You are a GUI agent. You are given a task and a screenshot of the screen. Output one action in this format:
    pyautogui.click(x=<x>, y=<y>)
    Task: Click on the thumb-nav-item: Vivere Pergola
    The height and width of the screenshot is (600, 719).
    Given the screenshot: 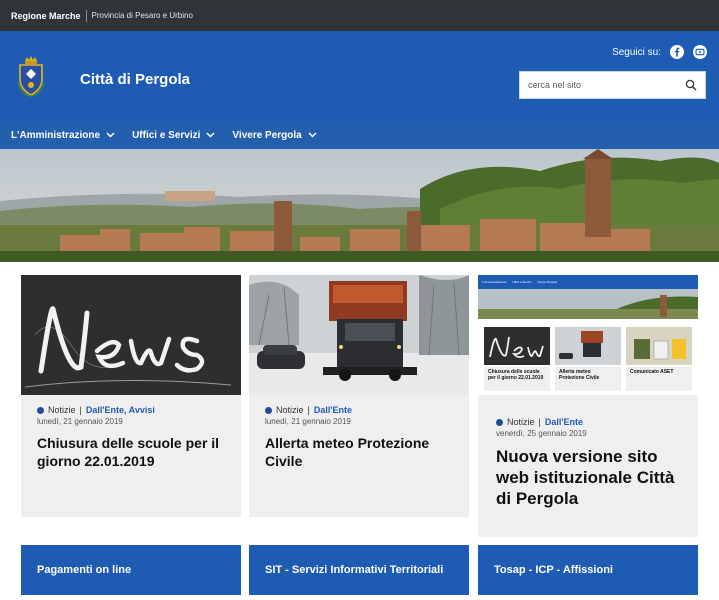 What is the action you would take?
    pyautogui.click(x=547, y=282)
    